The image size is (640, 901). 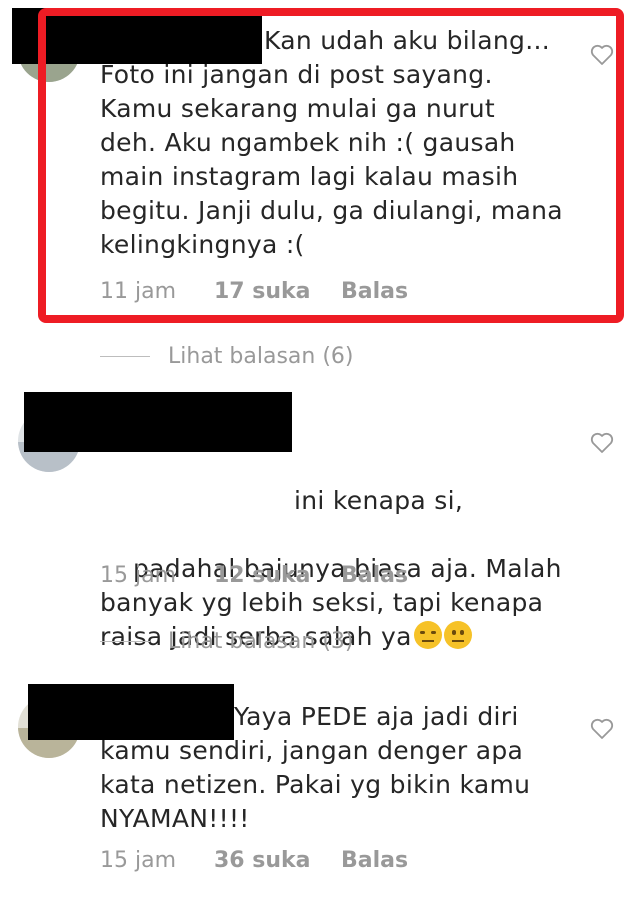 What do you see at coordinates (379, 500) in the screenshot?
I see `comment-text-line1: ini kenapa si,` at bounding box center [379, 500].